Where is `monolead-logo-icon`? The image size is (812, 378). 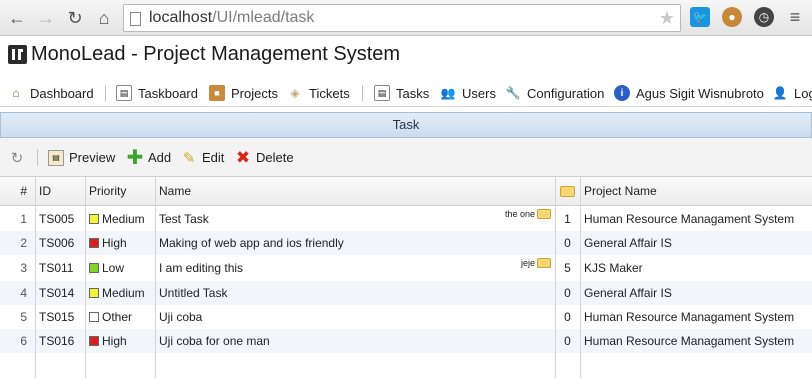 monolead-logo-icon is located at coordinates (17, 54).